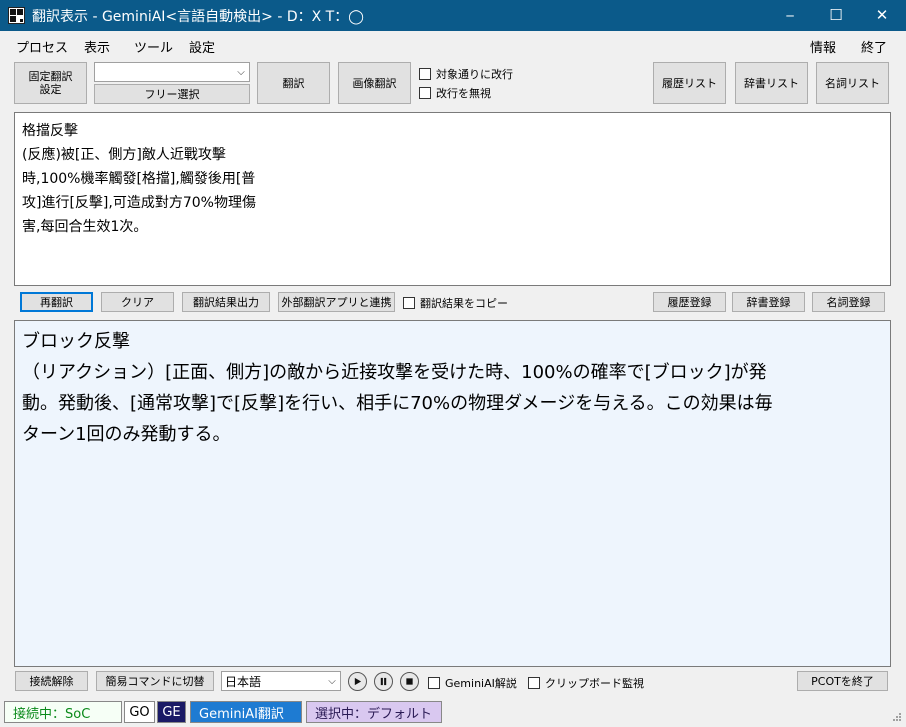  I want to click on checkbox-label: GeminiAI解説, so click(481, 683).